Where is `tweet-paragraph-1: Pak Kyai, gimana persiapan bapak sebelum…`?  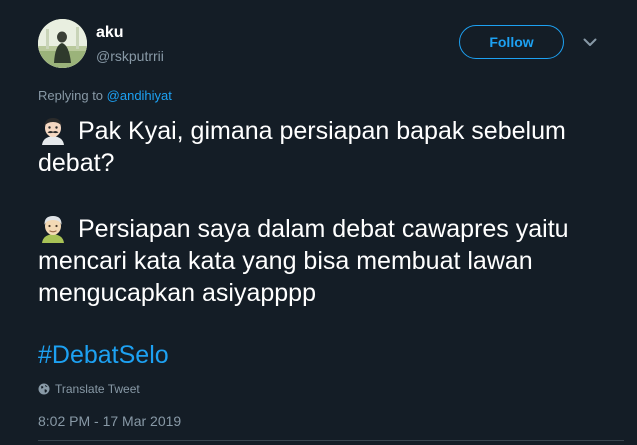 tweet-paragraph-1: Pak Kyai, gimana persiapan bapak sebelum… is located at coordinates (328, 147).